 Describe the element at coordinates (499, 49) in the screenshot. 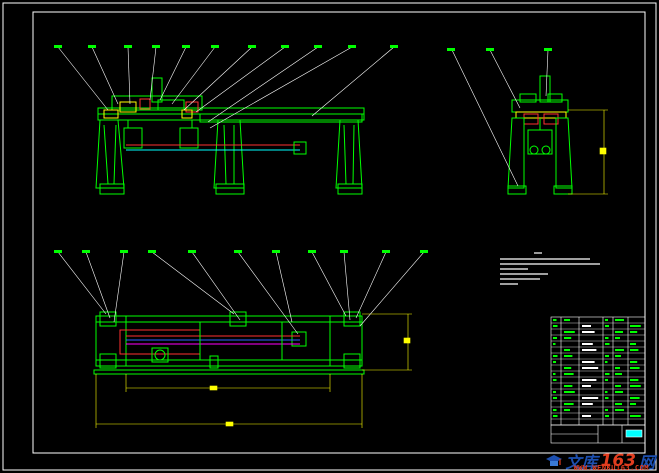

I see `side-view-balloons` at that location.